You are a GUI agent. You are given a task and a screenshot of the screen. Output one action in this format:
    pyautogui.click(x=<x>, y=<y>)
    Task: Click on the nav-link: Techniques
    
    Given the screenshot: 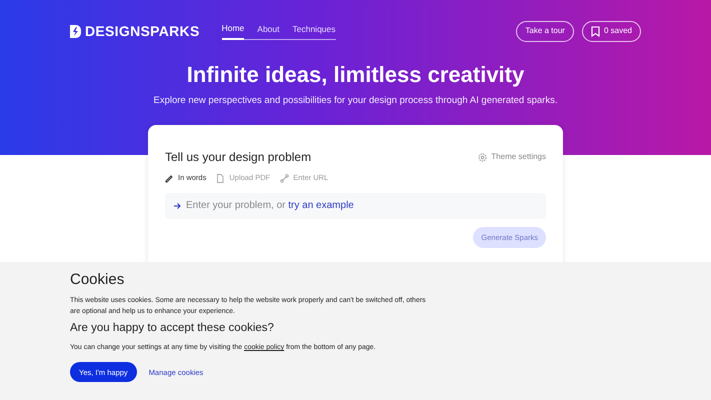 What is the action you would take?
    pyautogui.click(x=314, y=30)
    